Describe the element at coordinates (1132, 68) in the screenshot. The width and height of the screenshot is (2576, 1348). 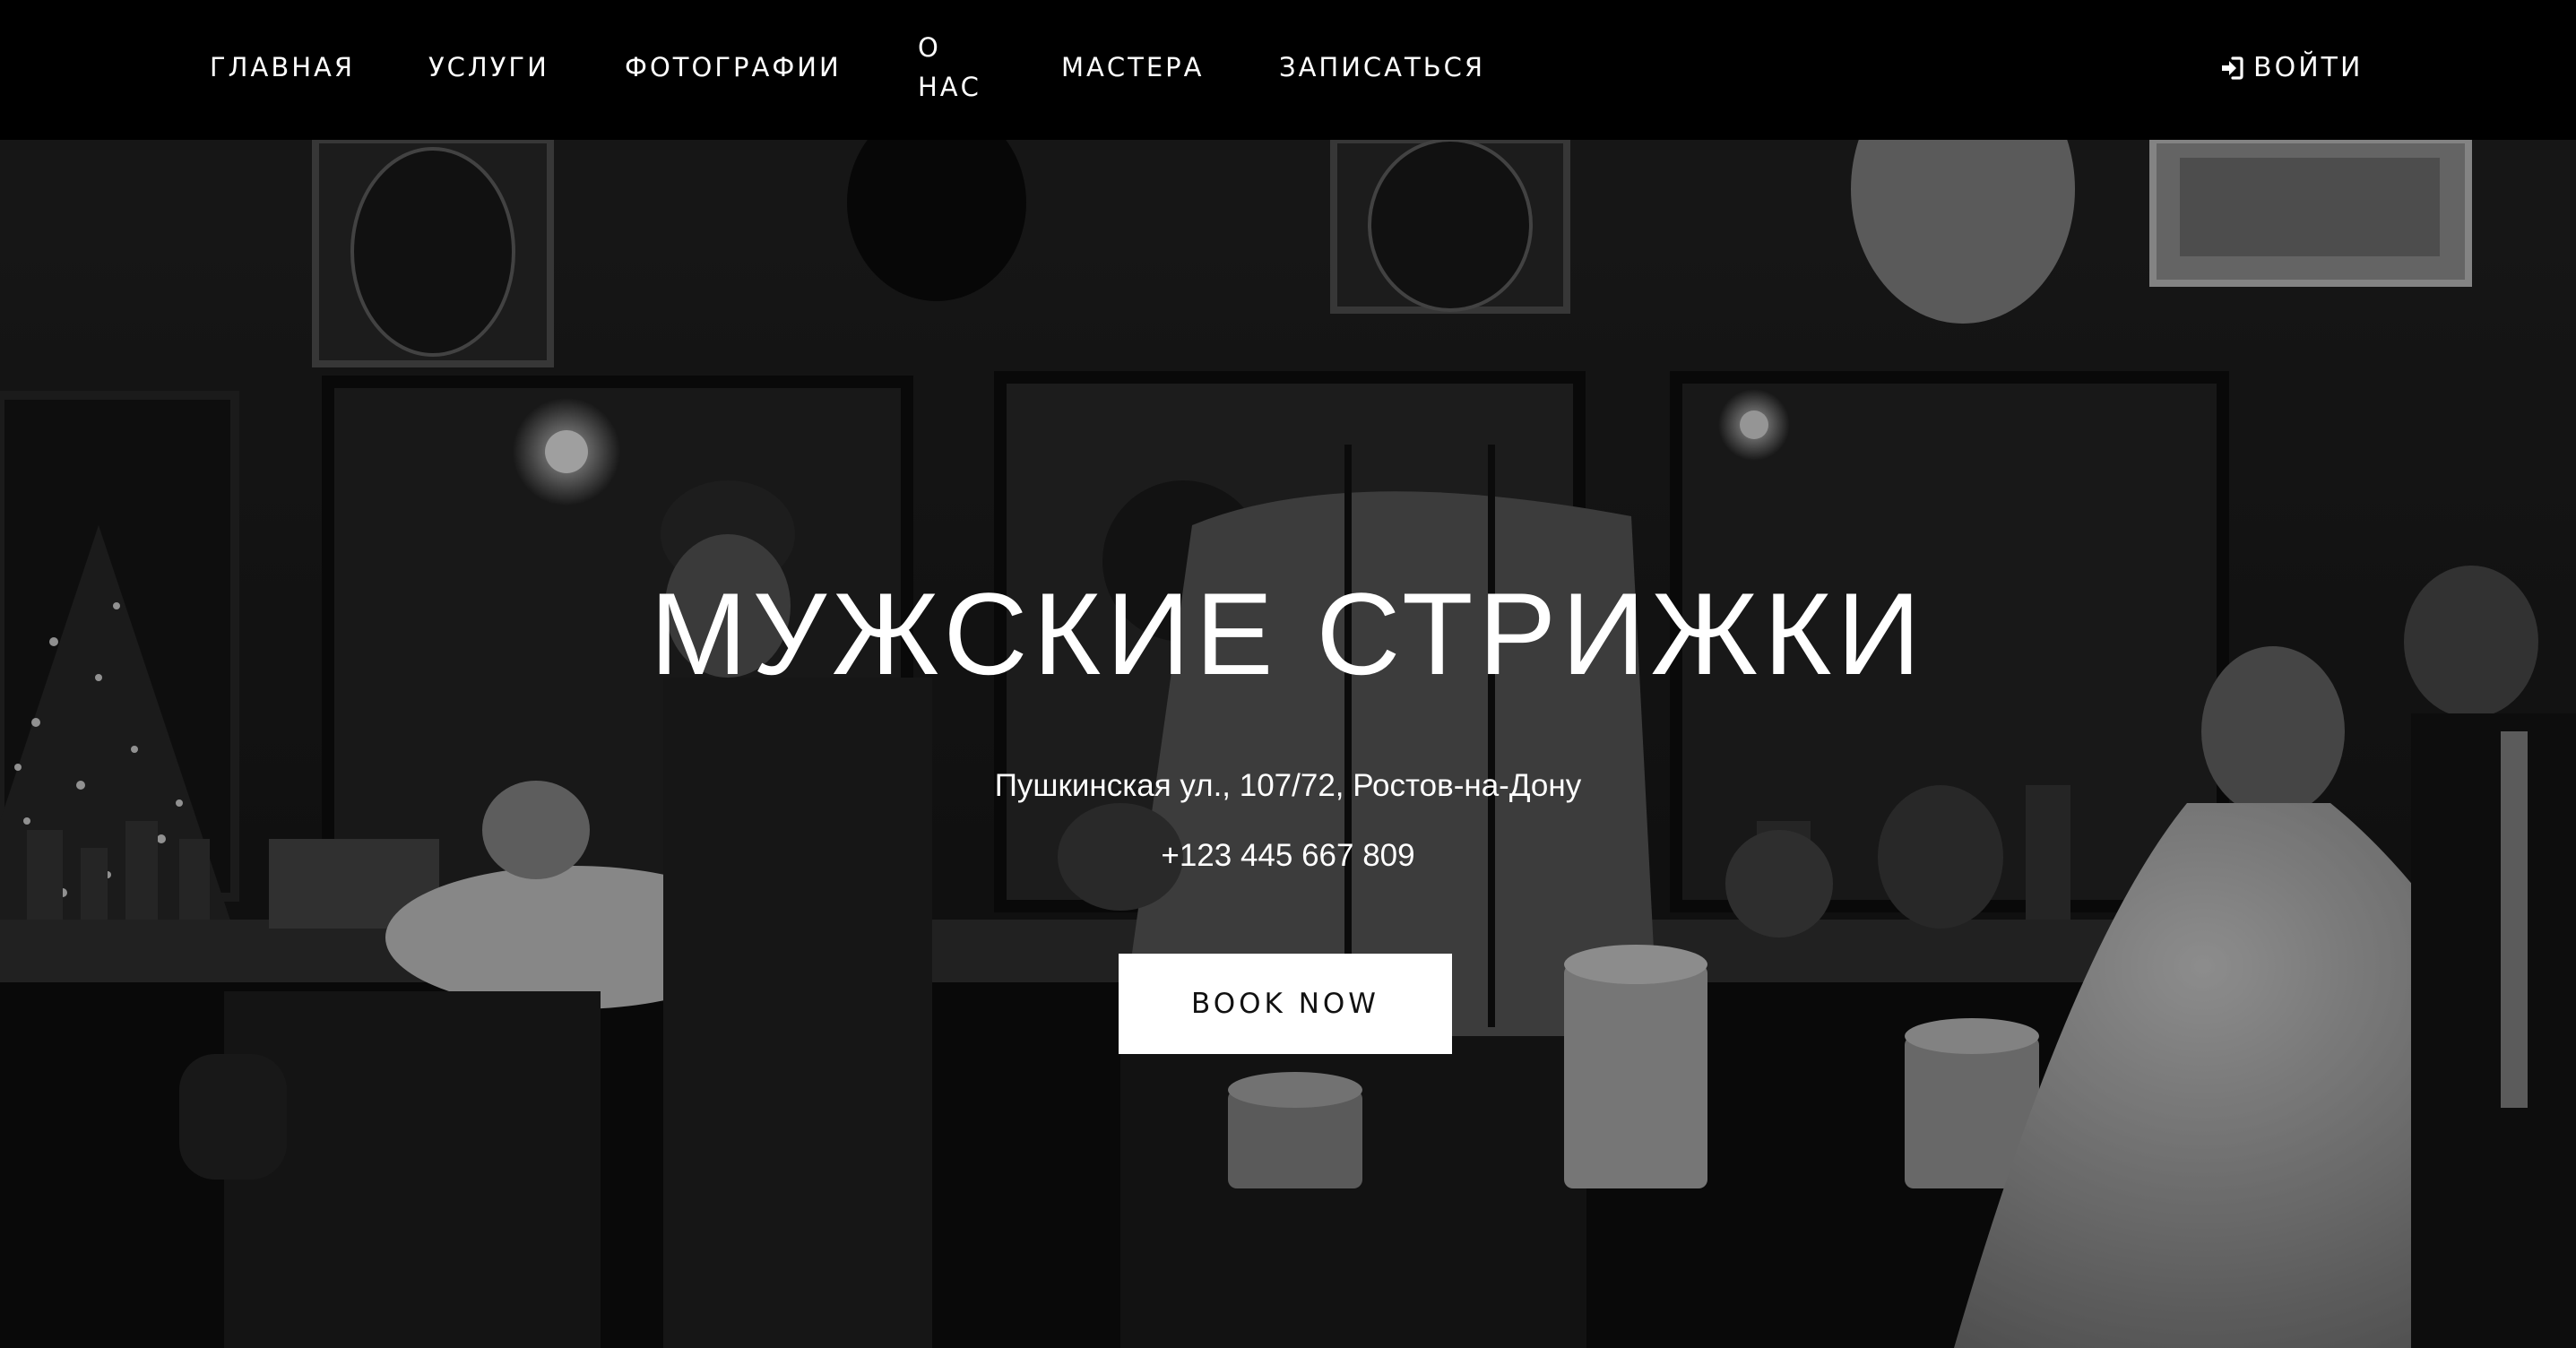
I see `nav-item-masters: МАСТЕРА` at that location.